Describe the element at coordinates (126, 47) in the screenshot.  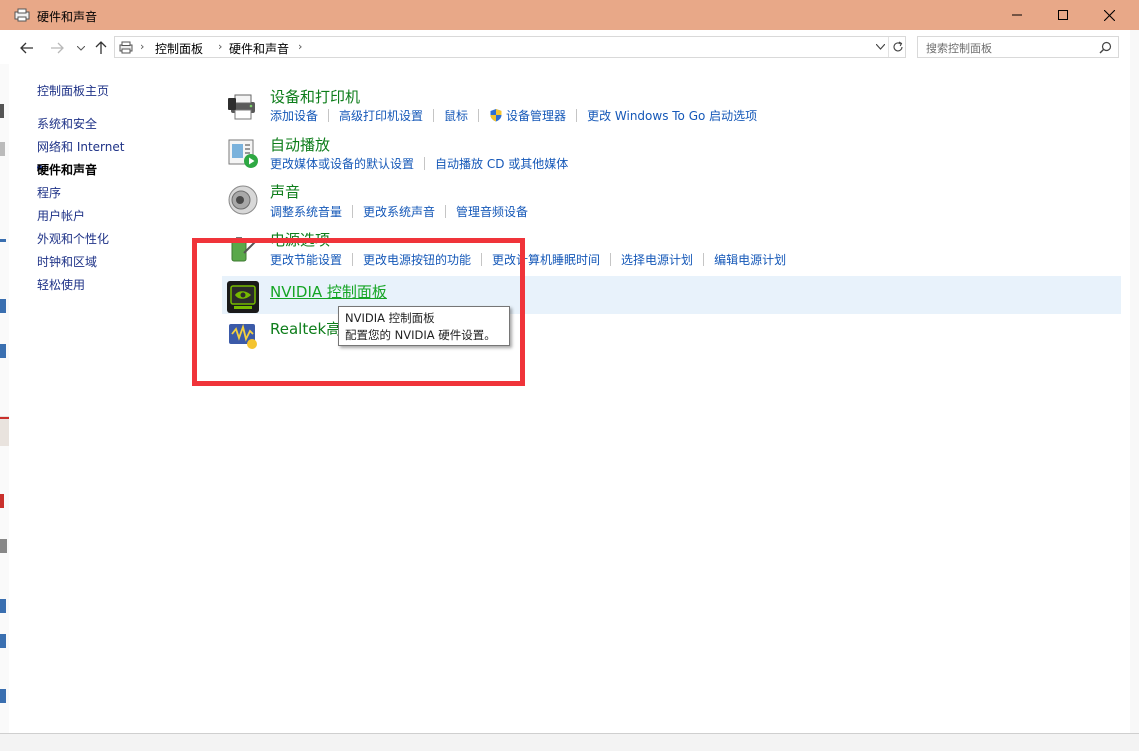
I see `control-panel-icon` at that location.